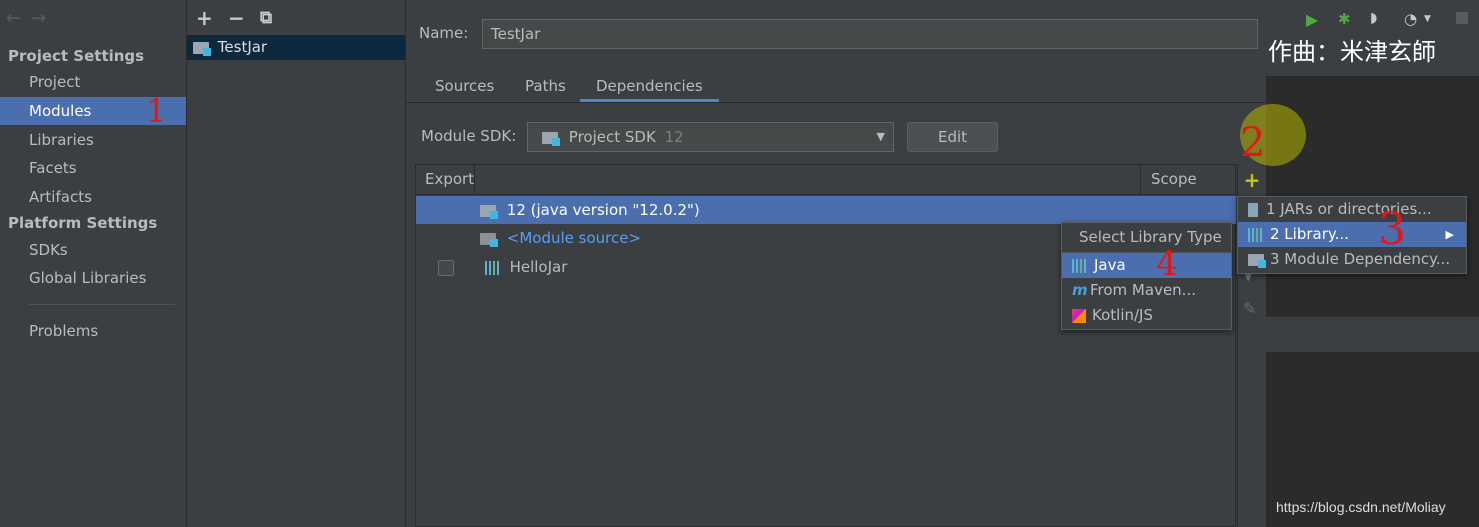  What do you see at coordinates (603, 210) in the screenshot?
I see `dependency-name: 12 (java version "12.0.2")` at bounding box center [603, 210].